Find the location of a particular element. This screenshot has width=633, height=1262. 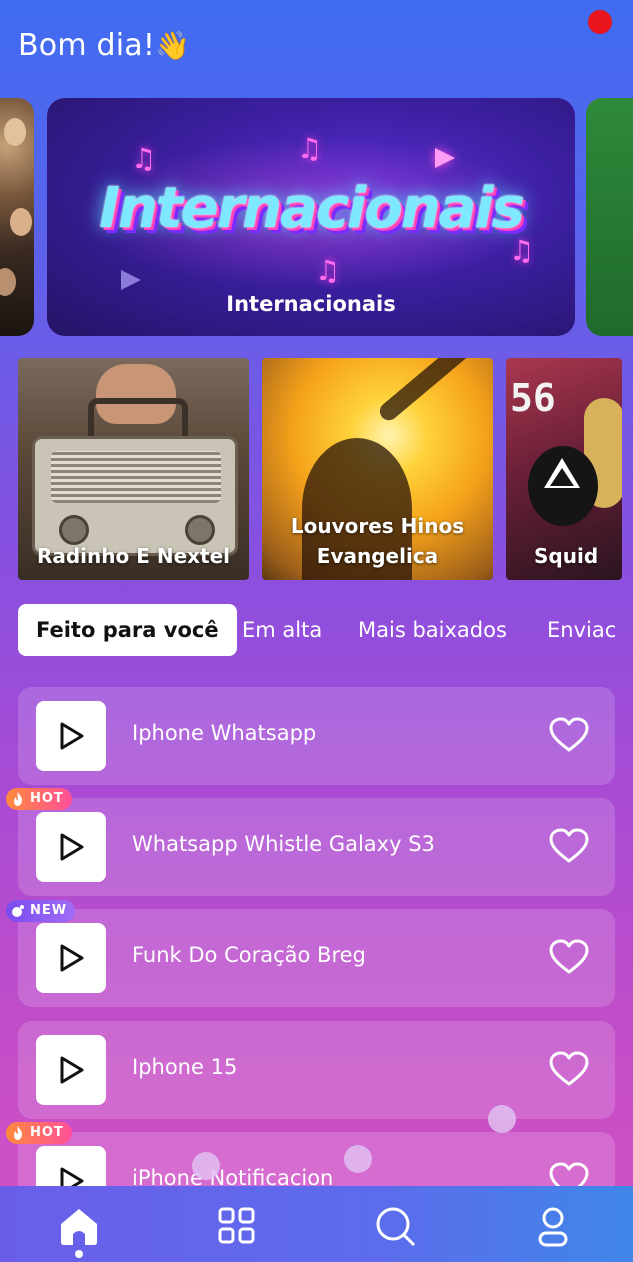

greeting: Bom dia!👋 is located at coordinates (104, 45).